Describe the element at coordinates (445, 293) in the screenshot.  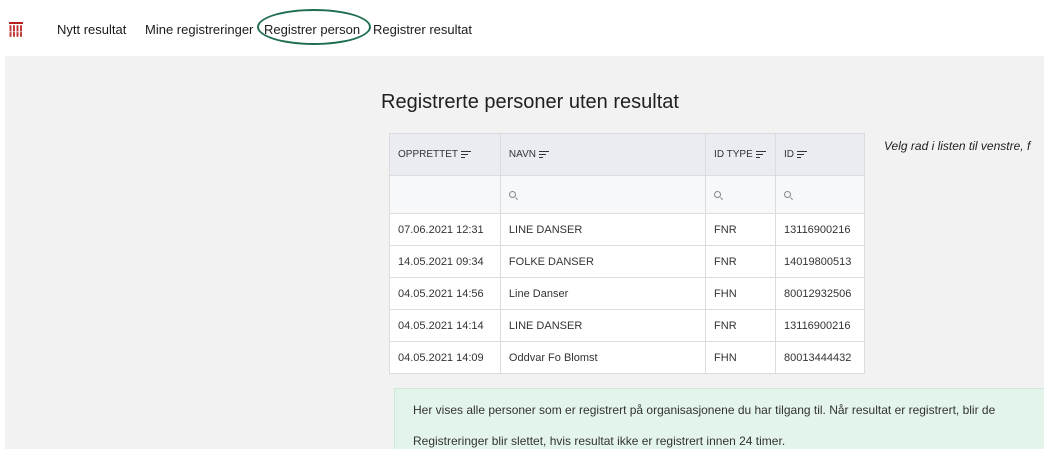
I see `cell-created: 04.05.2021 14:56` at that location.